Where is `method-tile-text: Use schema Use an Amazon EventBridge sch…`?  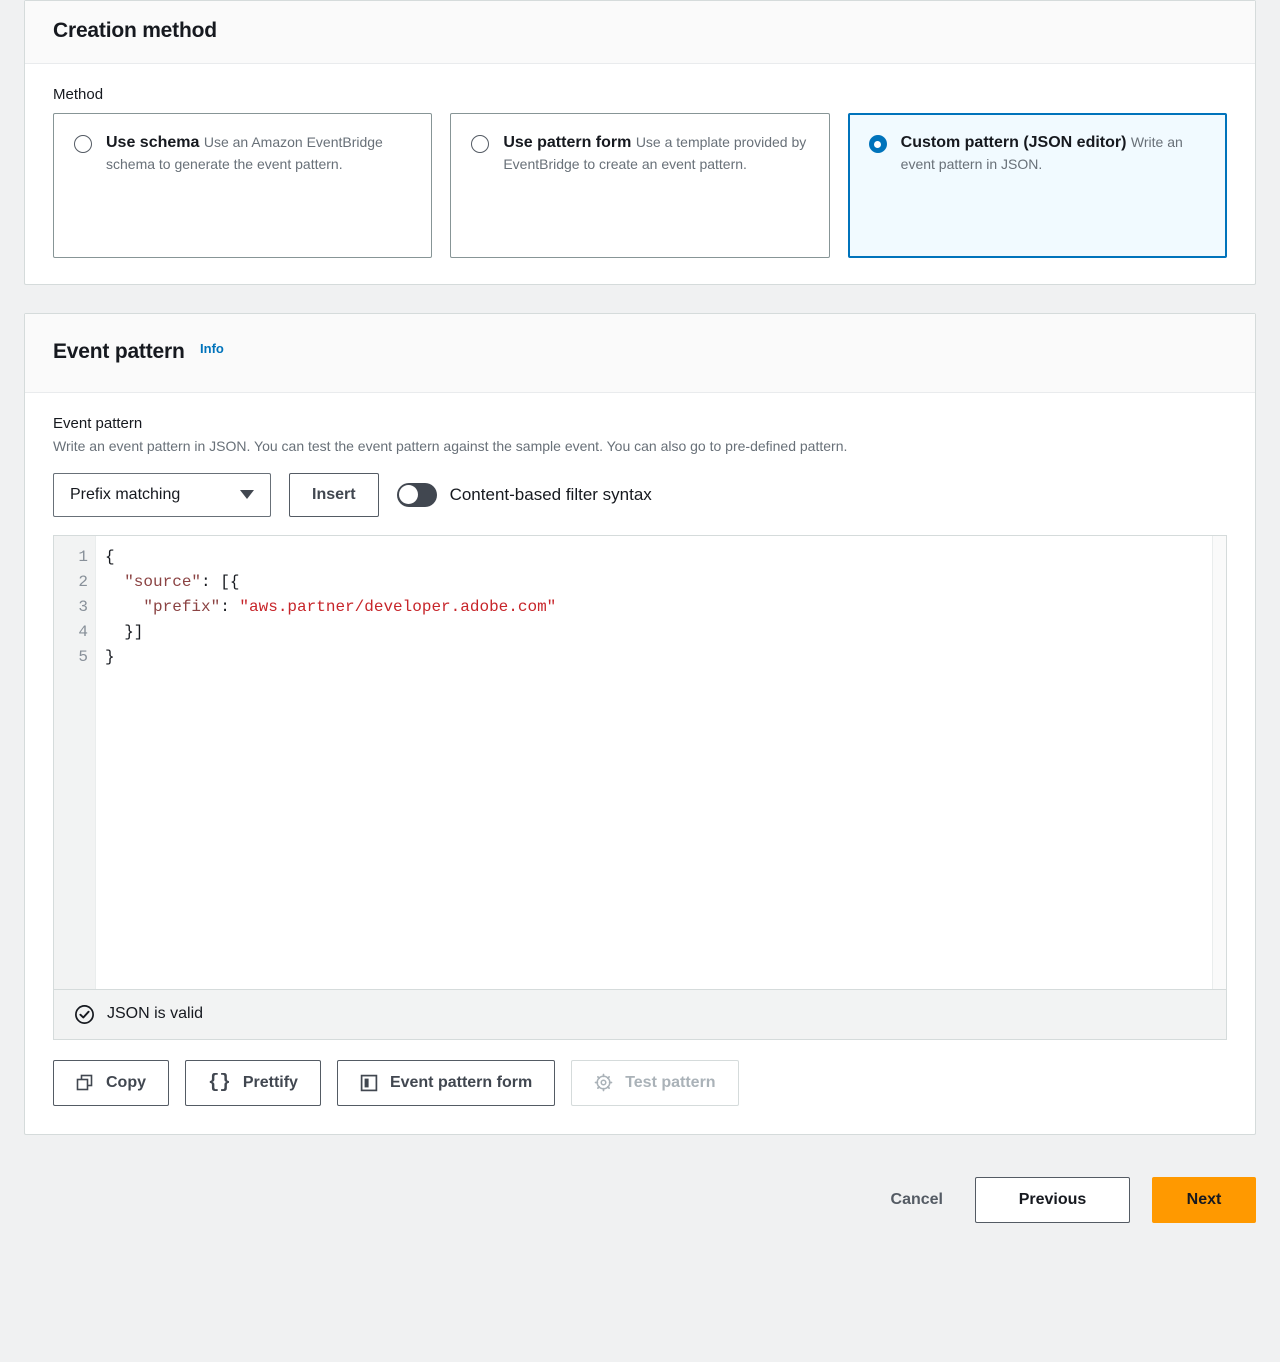
method-tile-text: Use schema Use an Amazon EventBridge sch… is located at coordinates (258, 153).